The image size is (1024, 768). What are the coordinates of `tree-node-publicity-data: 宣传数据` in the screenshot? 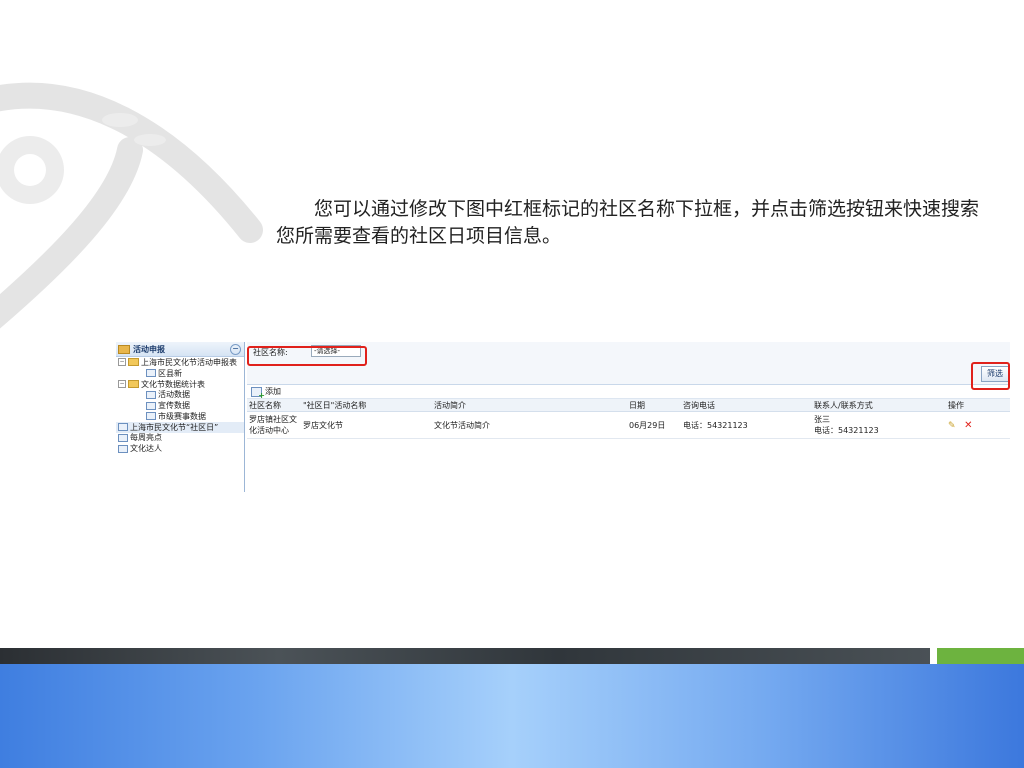 It's located at (180, 405).